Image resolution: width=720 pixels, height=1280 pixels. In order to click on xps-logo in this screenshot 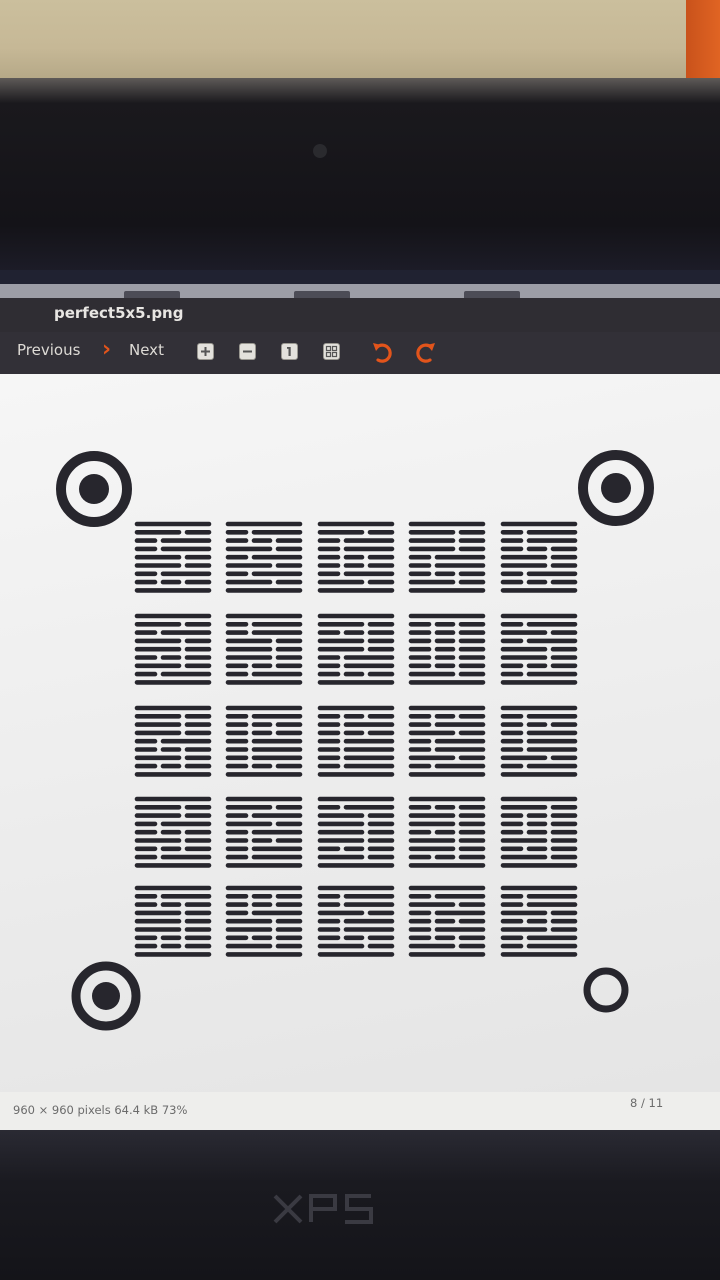, I will do `click(323, 1209)`.